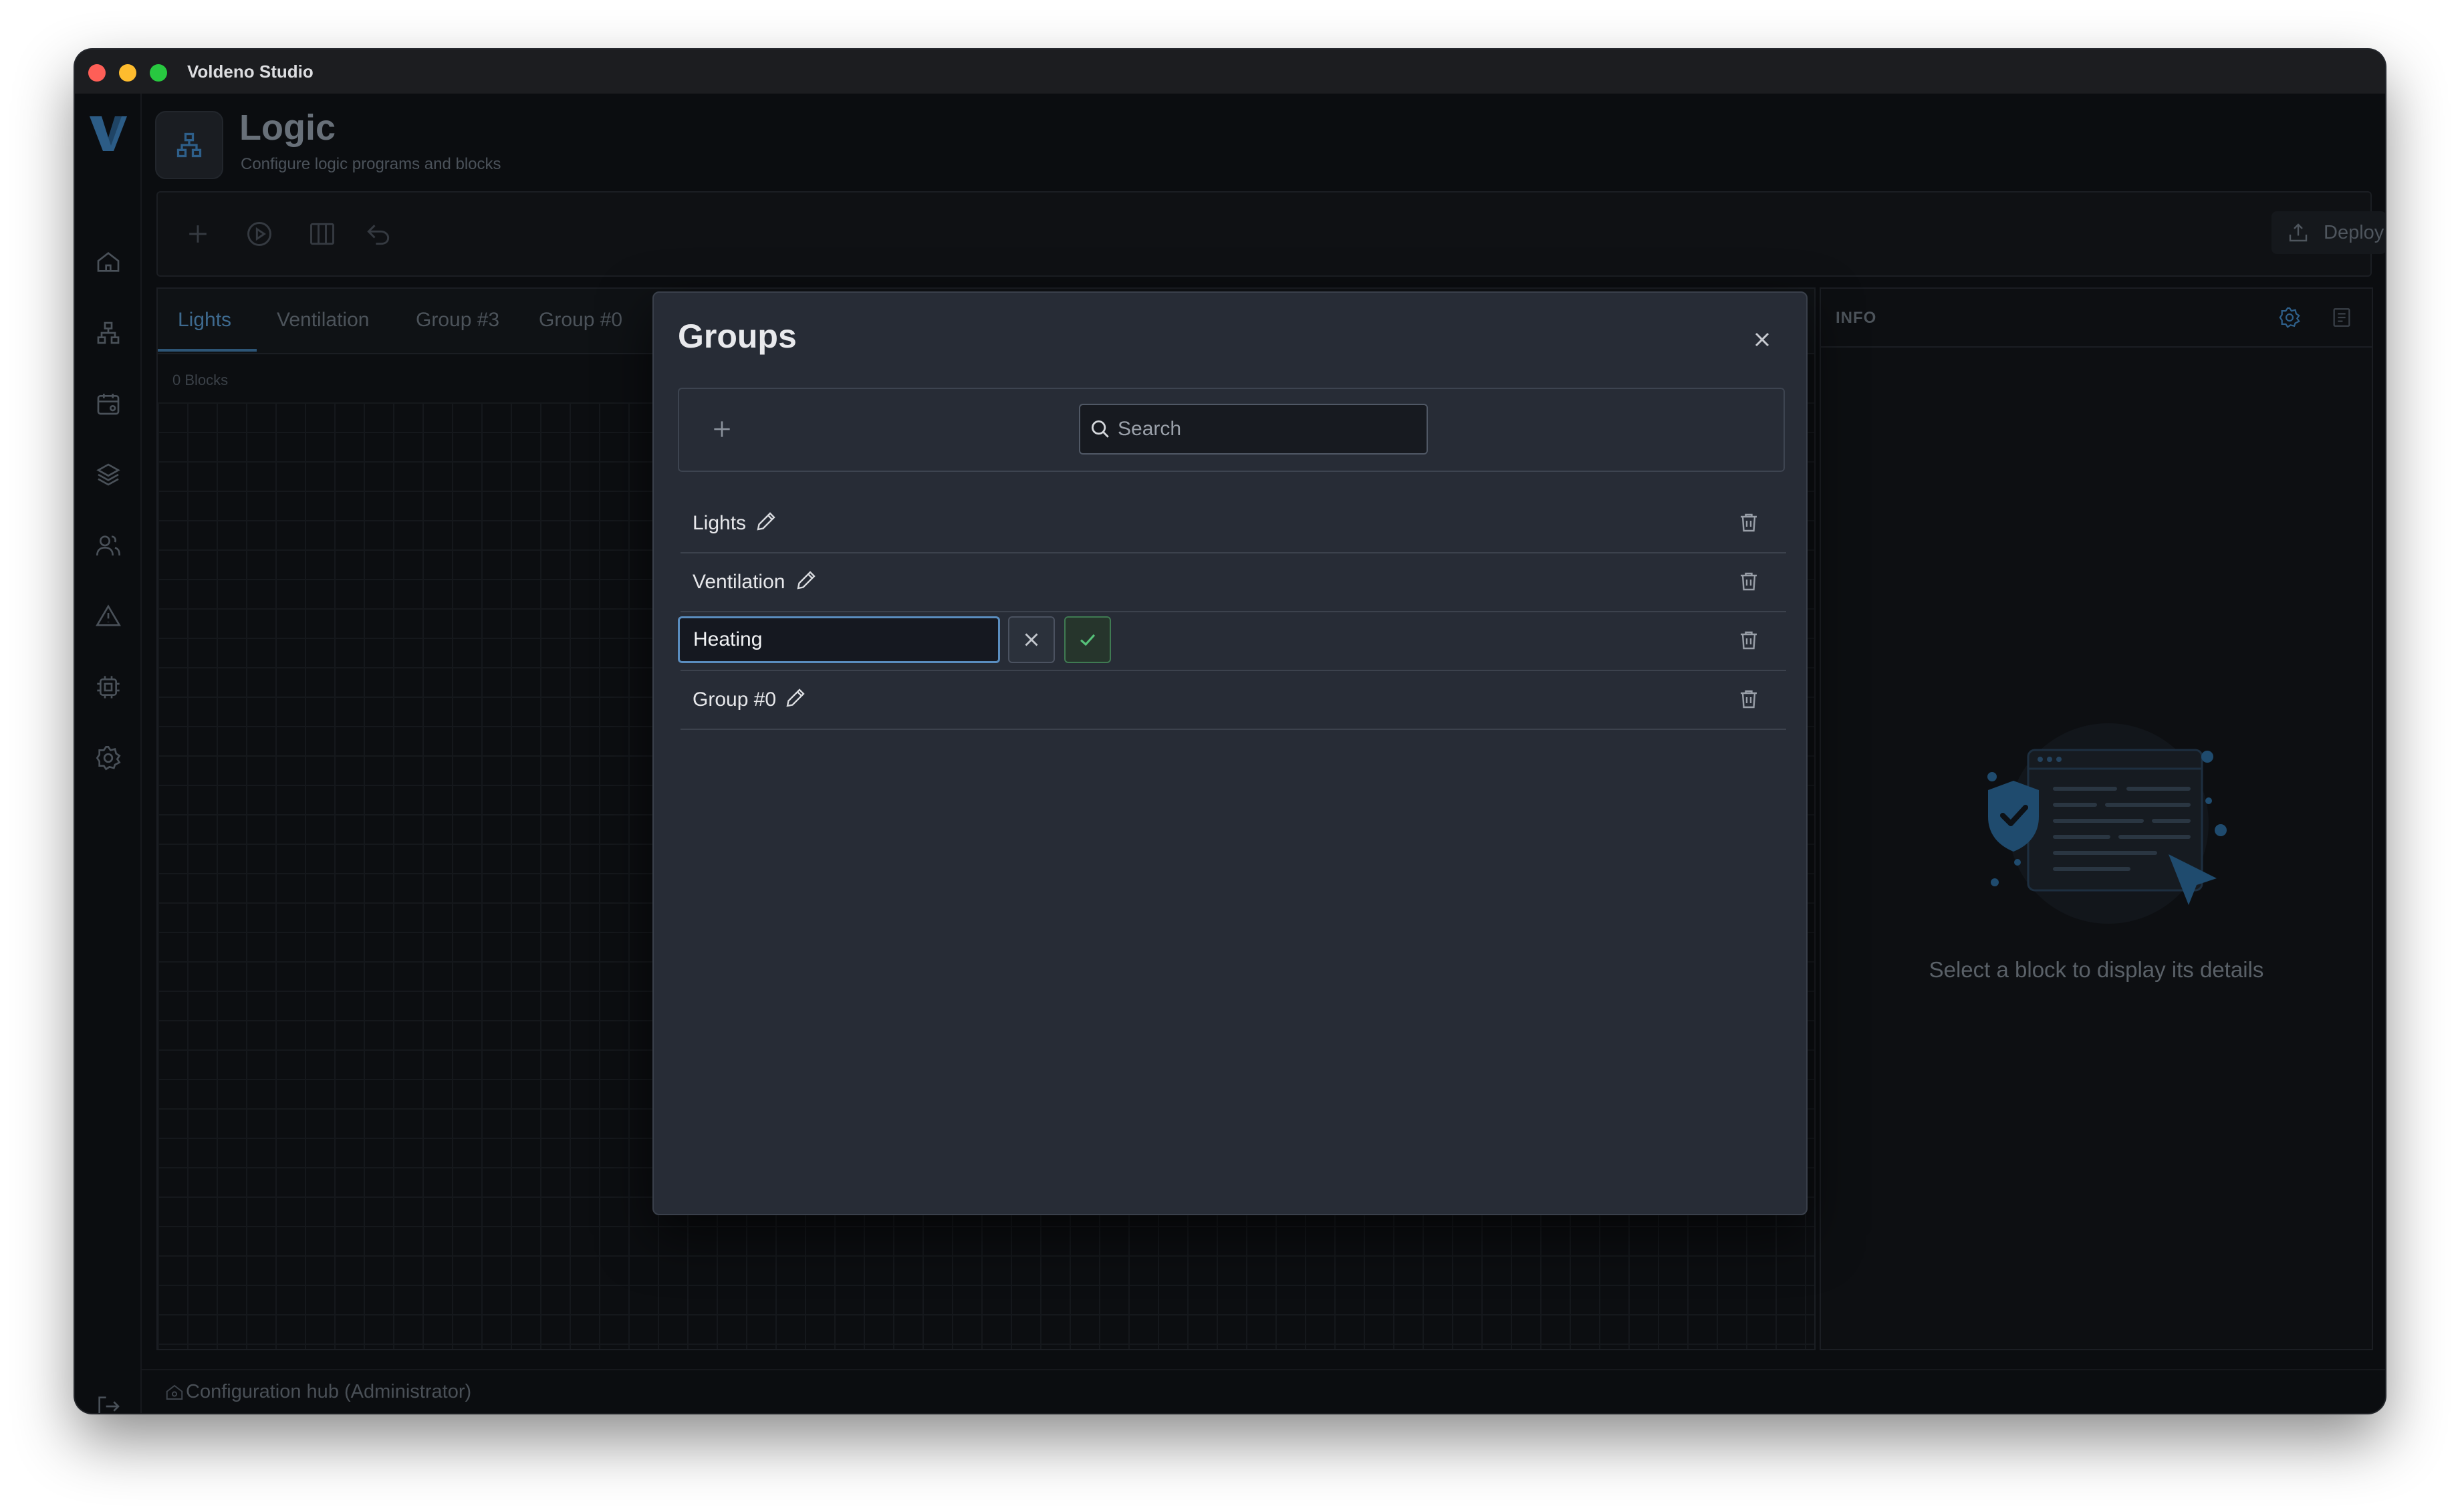 The width and height of the screenshot is (2460, 1512). What do you see at coordinates (1232, 641) in the screenshot?
I see `group-row-editing` at bounding box center [1232, 641].